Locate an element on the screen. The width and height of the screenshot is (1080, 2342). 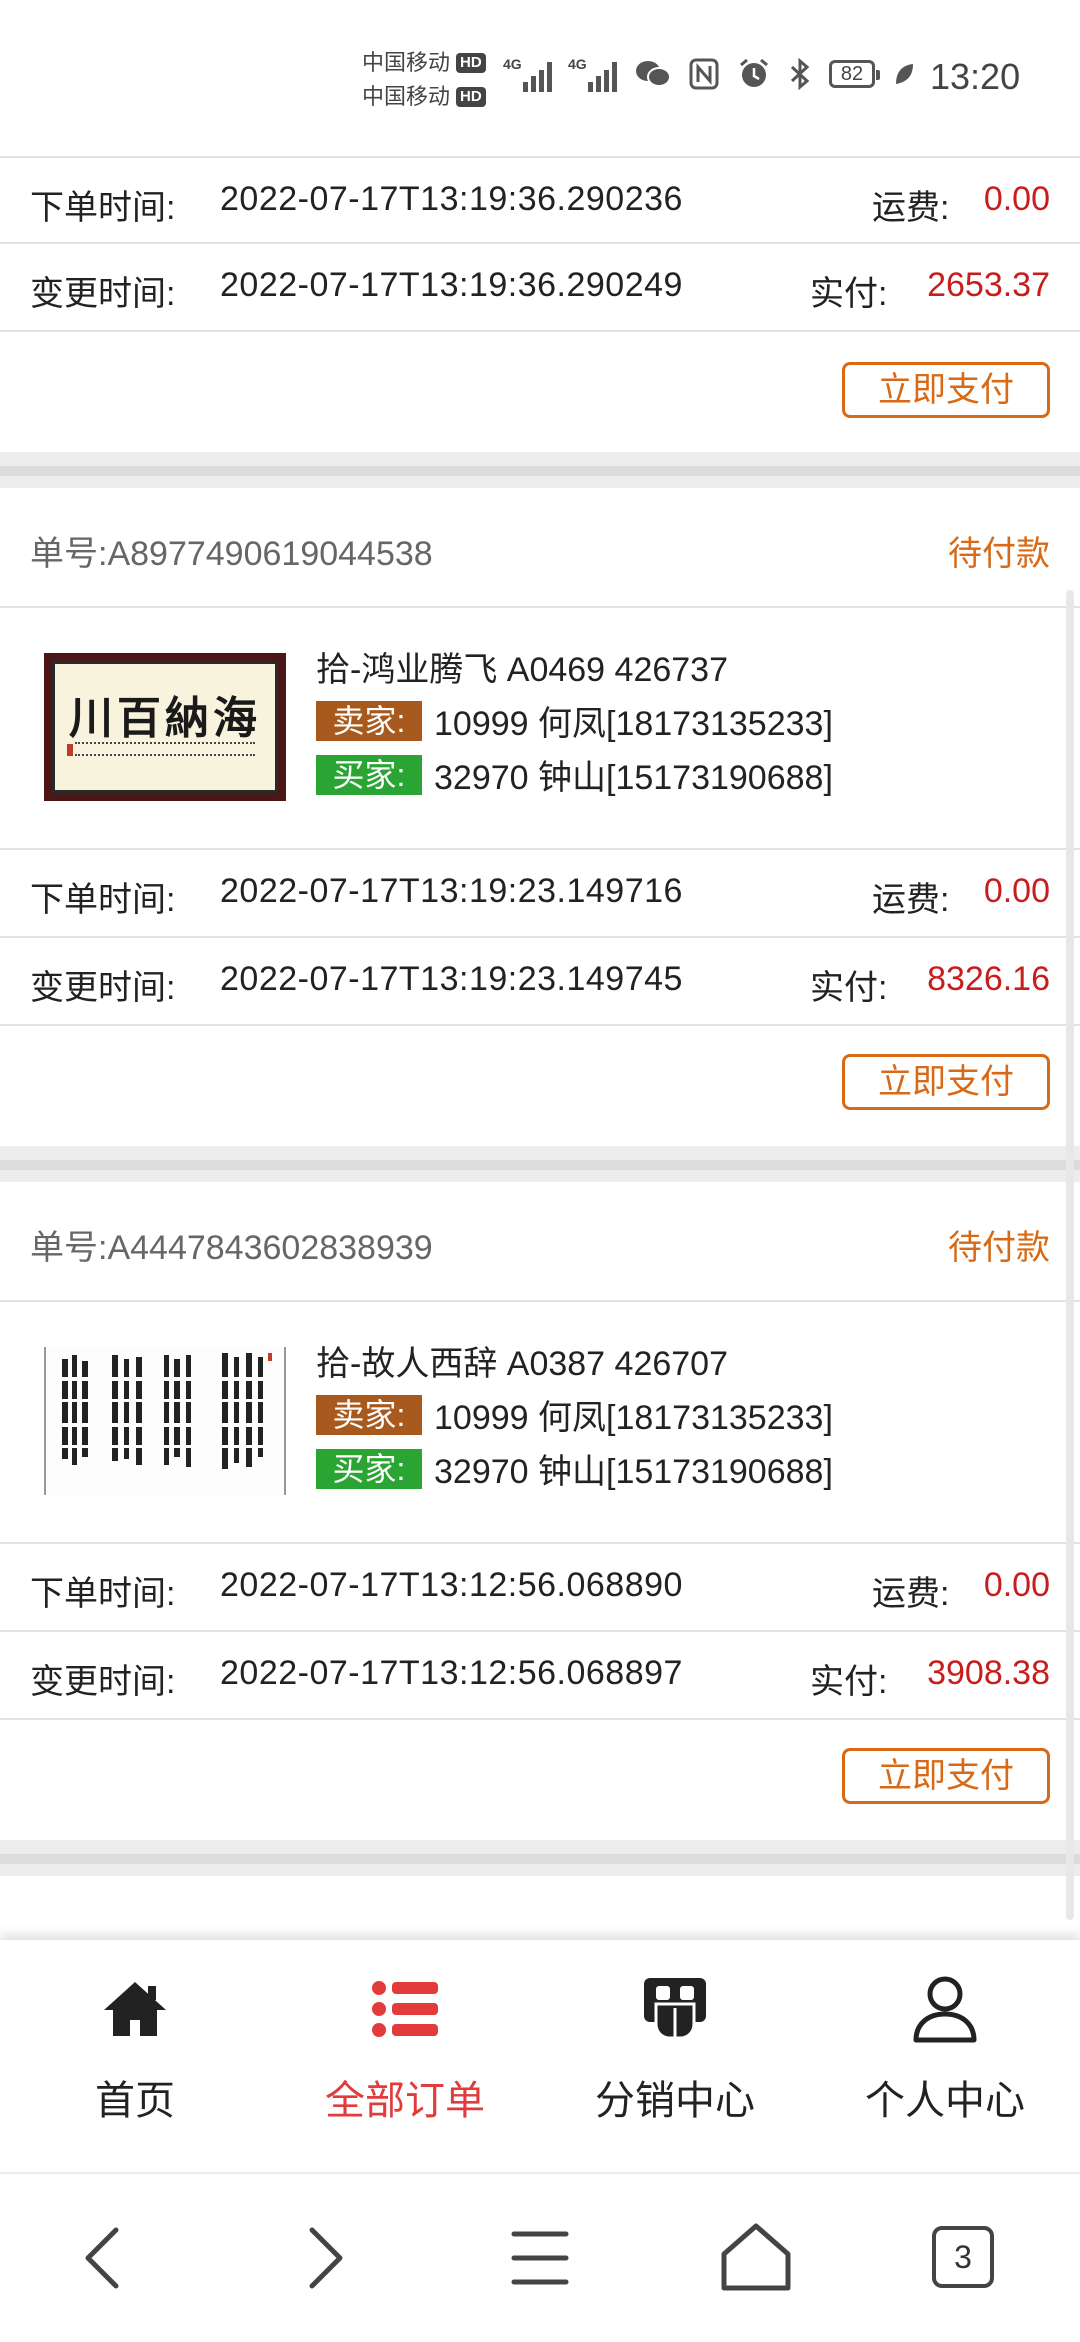
tab-home-label: 首页 is located at coordinates (135, 2101).